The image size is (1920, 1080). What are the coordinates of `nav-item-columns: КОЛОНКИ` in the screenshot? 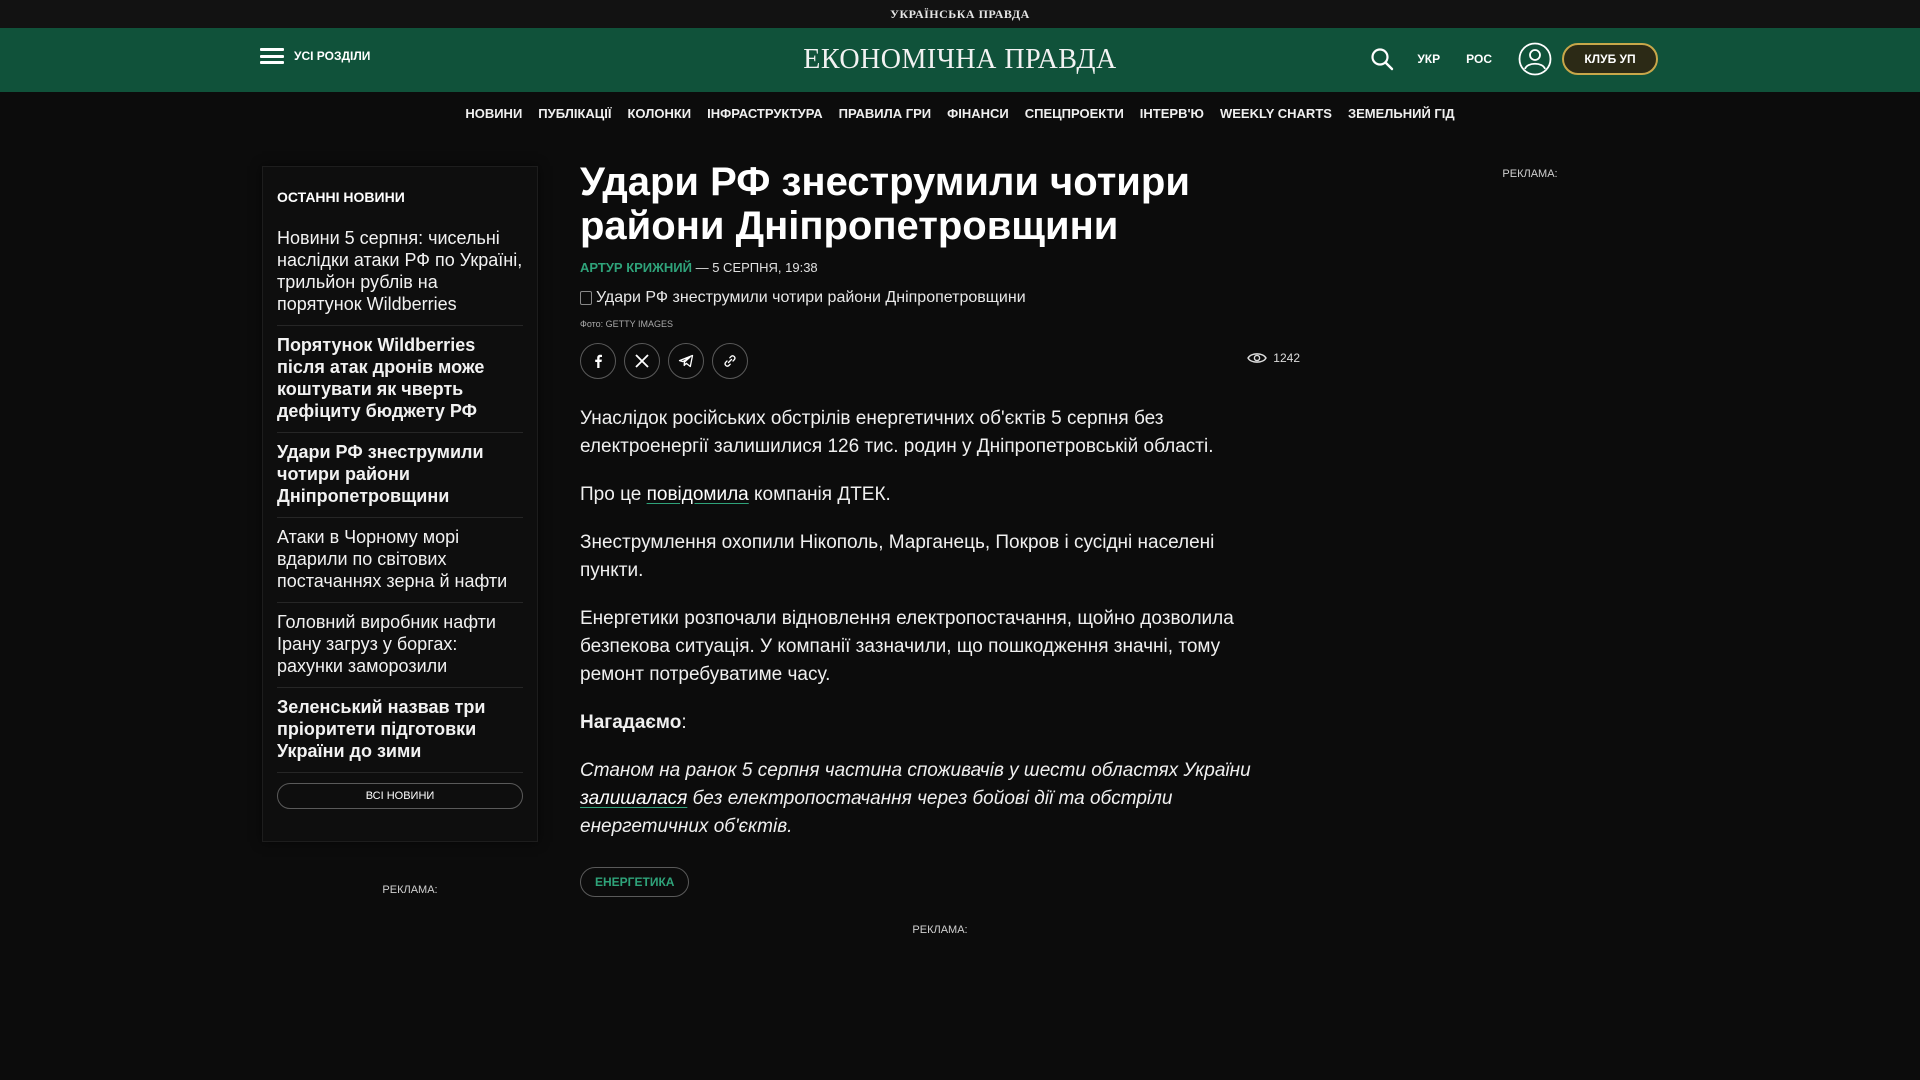 It's located at (660, 113).